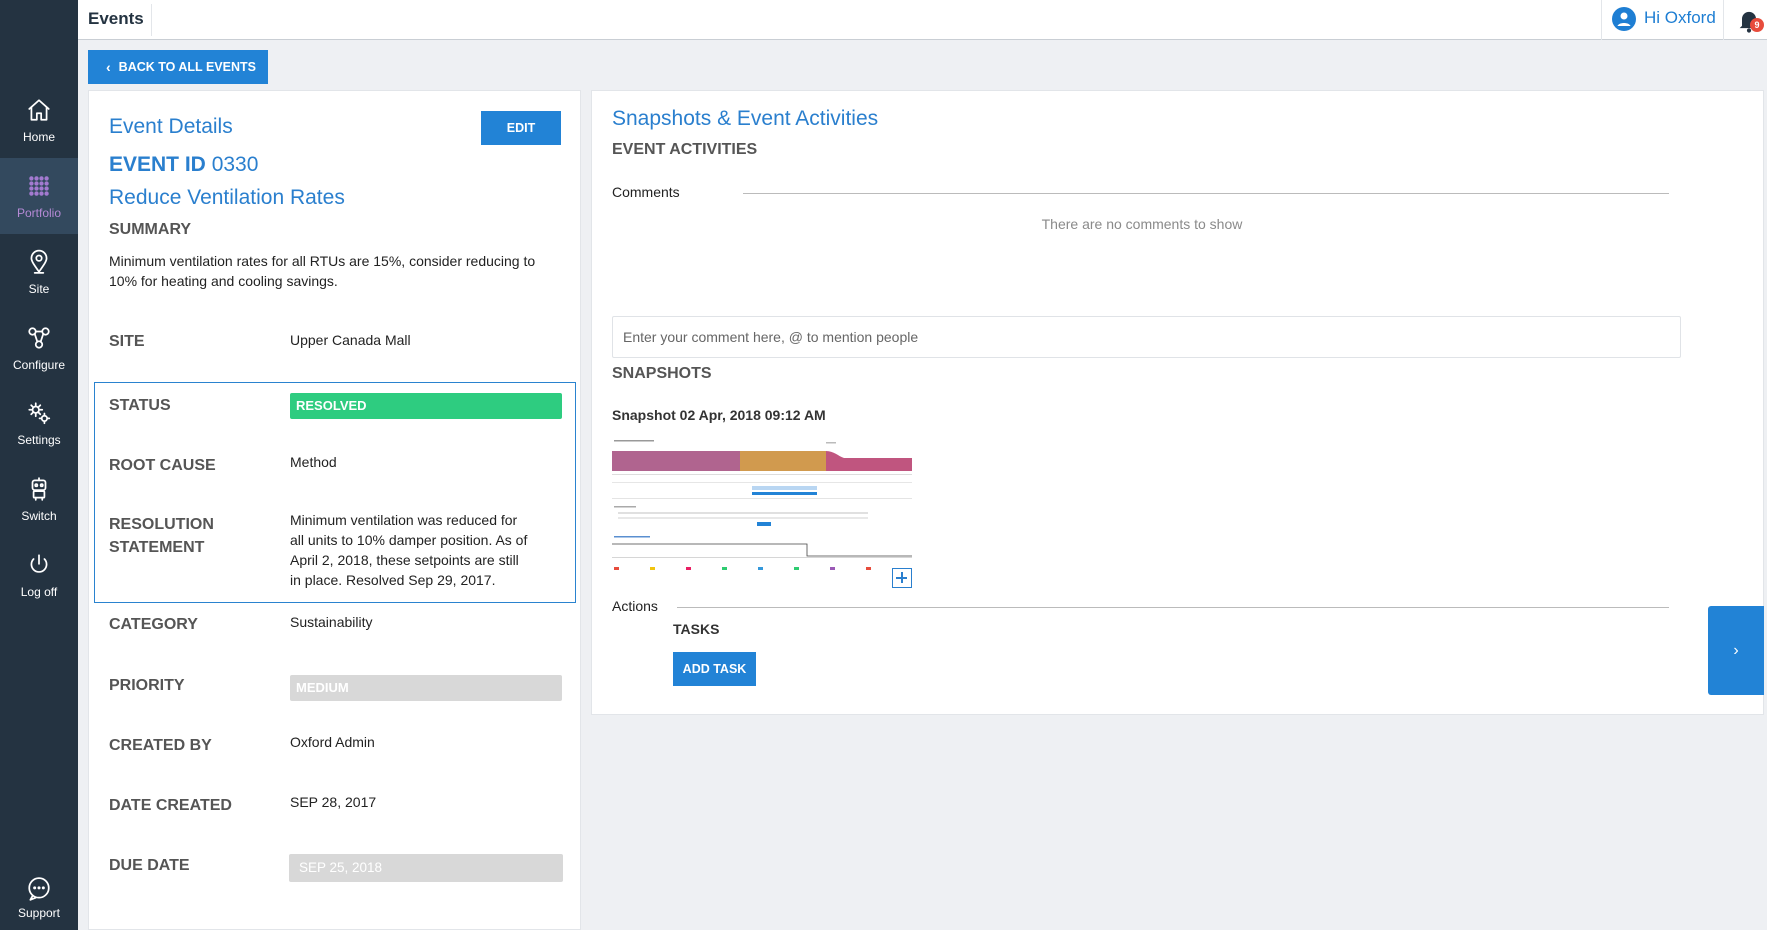 Image resolution: width=1767 pixels, height=930 pixels. I want to click on event-id-label: EVENT ID, so click(157, 164).